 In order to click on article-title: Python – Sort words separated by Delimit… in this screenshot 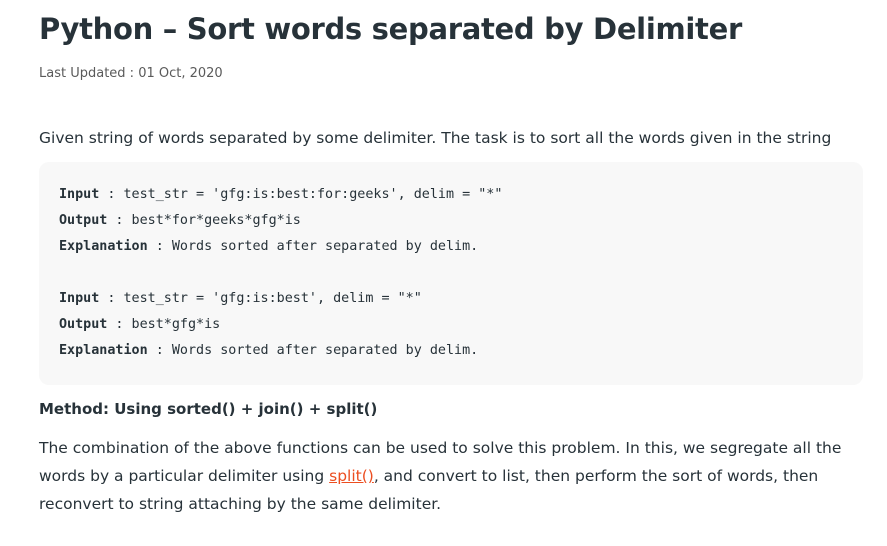, I will do `click(390, 29)`.